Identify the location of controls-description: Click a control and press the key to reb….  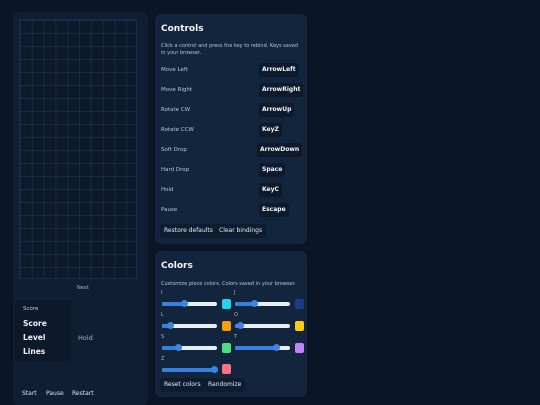
(230, 49).